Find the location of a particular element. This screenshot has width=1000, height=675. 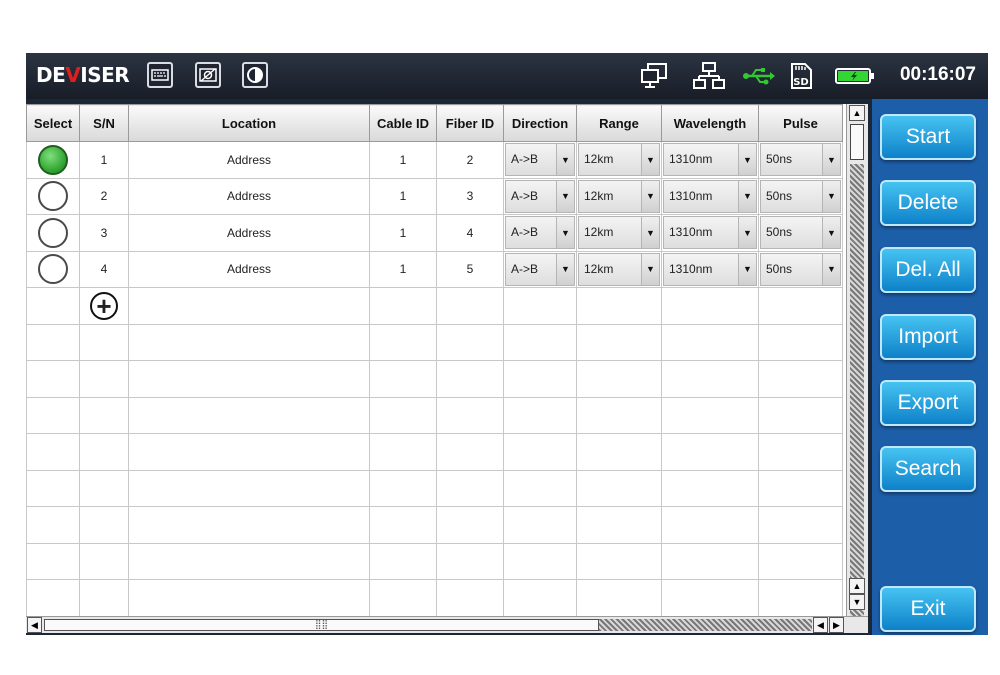

horizontal-scrollbar: ◀ ⣿⣿ ◀ ▶ is located at coordinates (447, 624).